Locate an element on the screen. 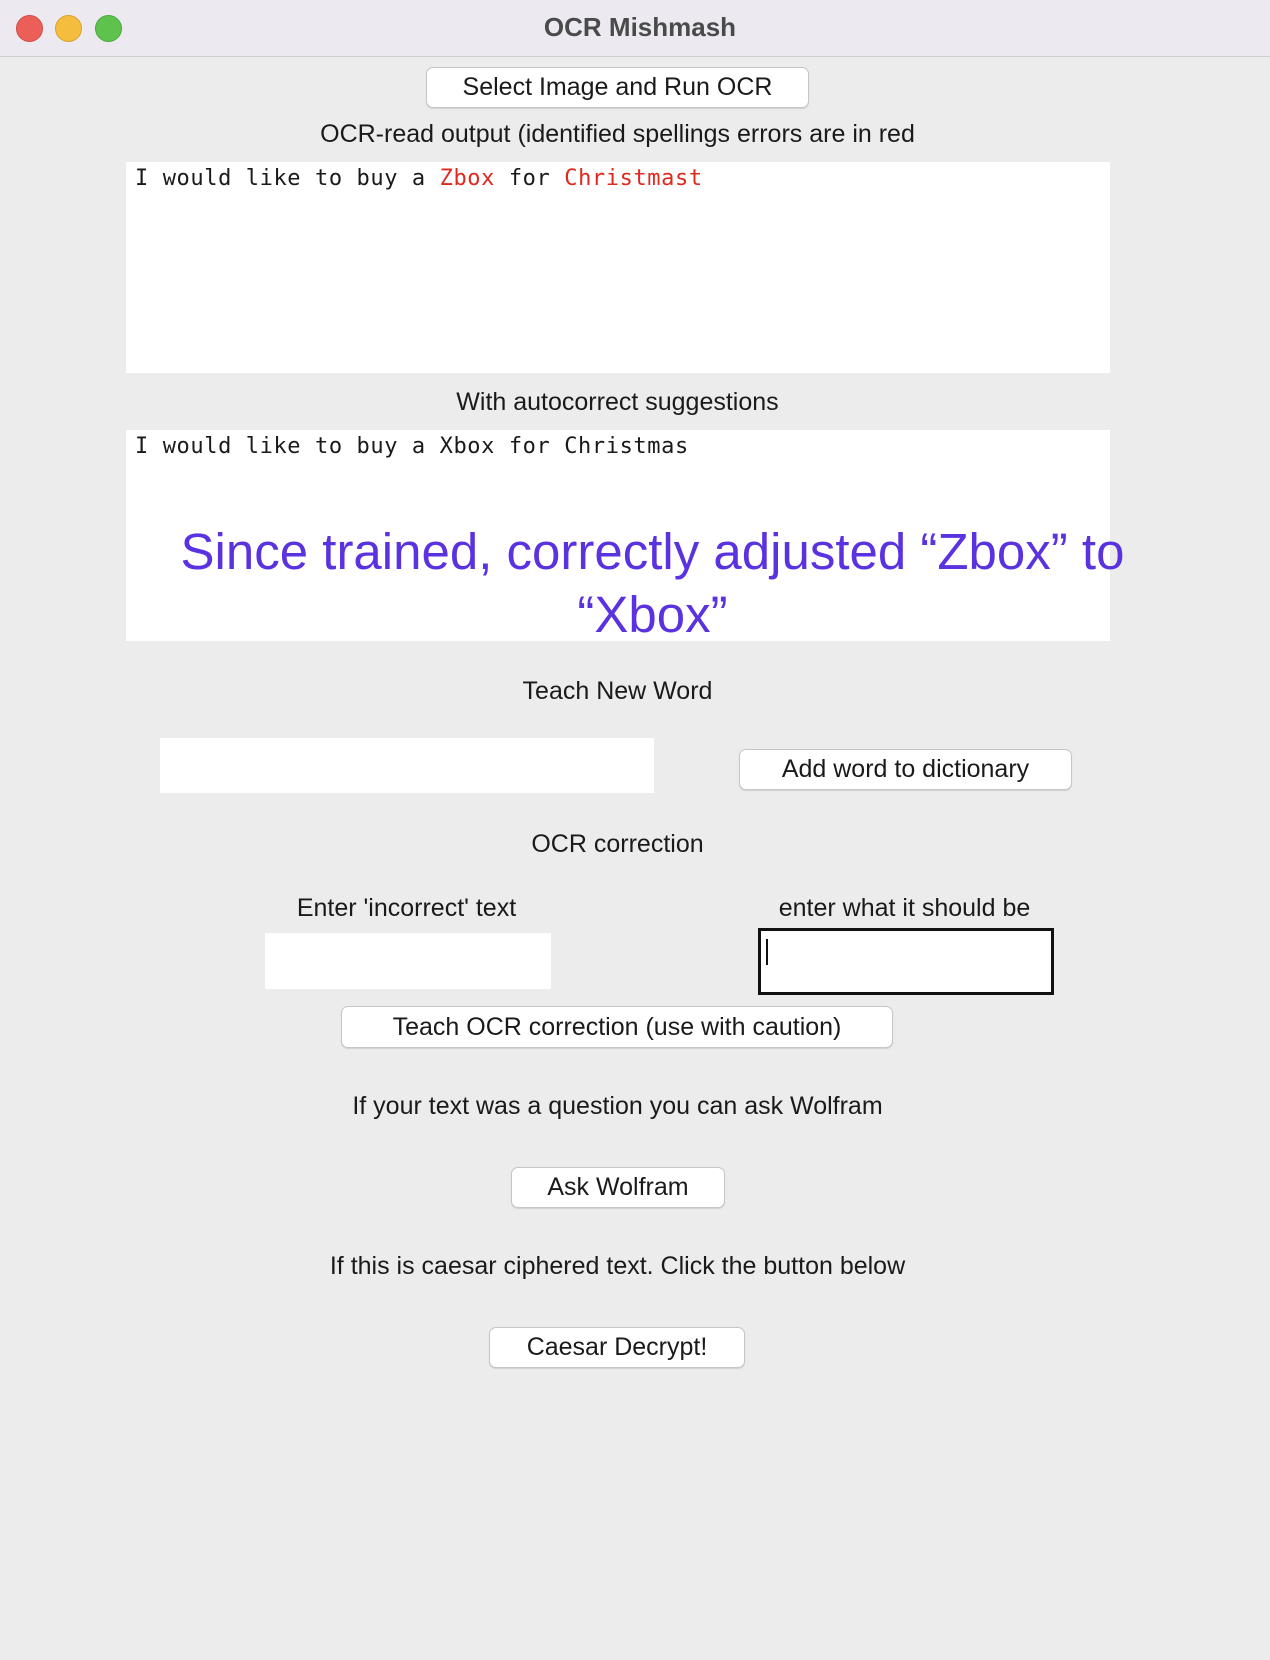  incorrect-text-label: Enter 'incorrect' text is located at coordinates (406, 908).